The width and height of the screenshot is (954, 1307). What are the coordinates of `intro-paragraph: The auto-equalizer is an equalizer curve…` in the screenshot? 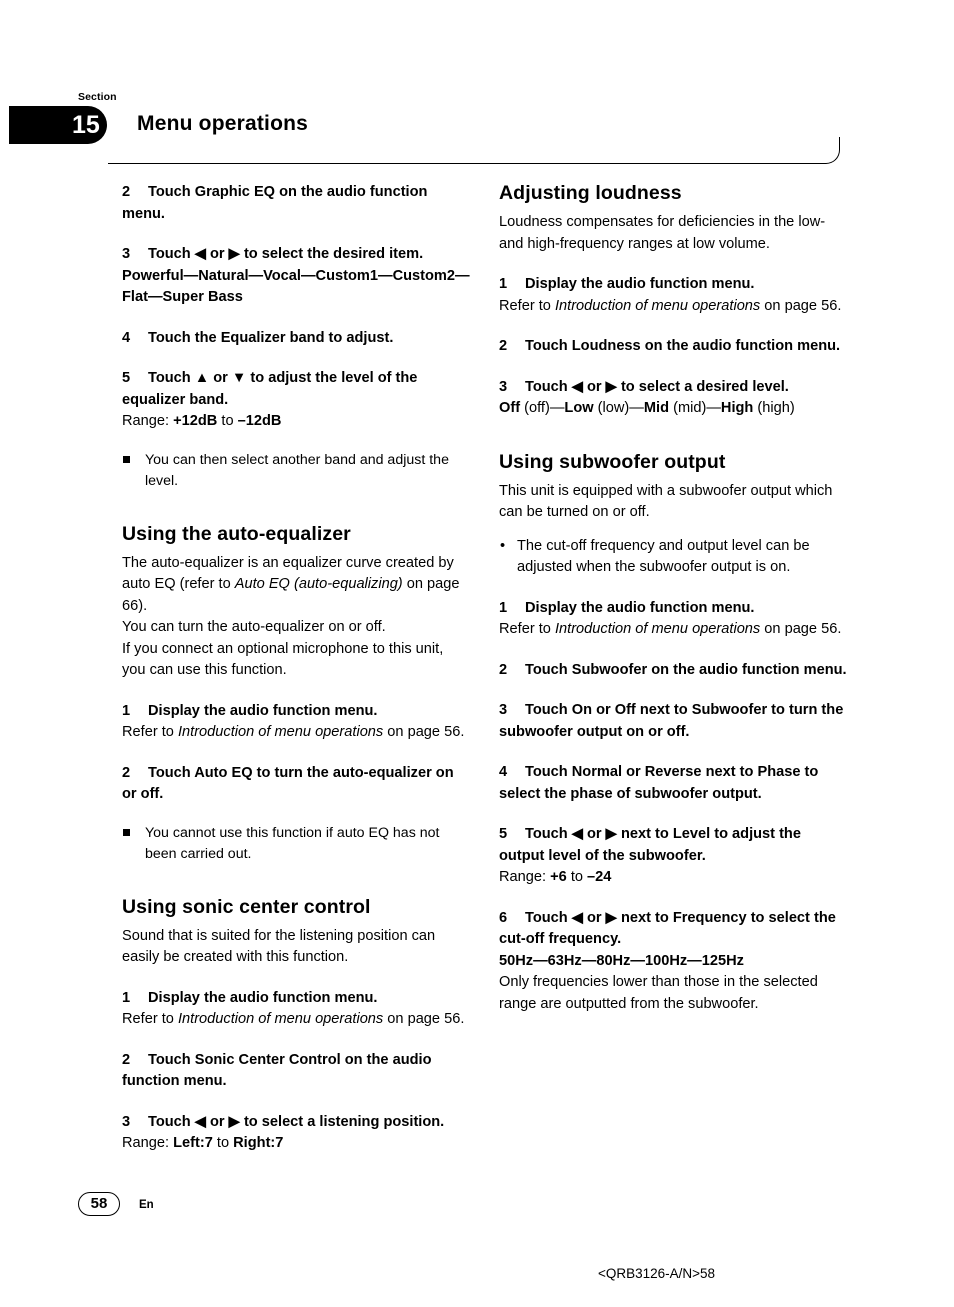 It's located at (291, 584).